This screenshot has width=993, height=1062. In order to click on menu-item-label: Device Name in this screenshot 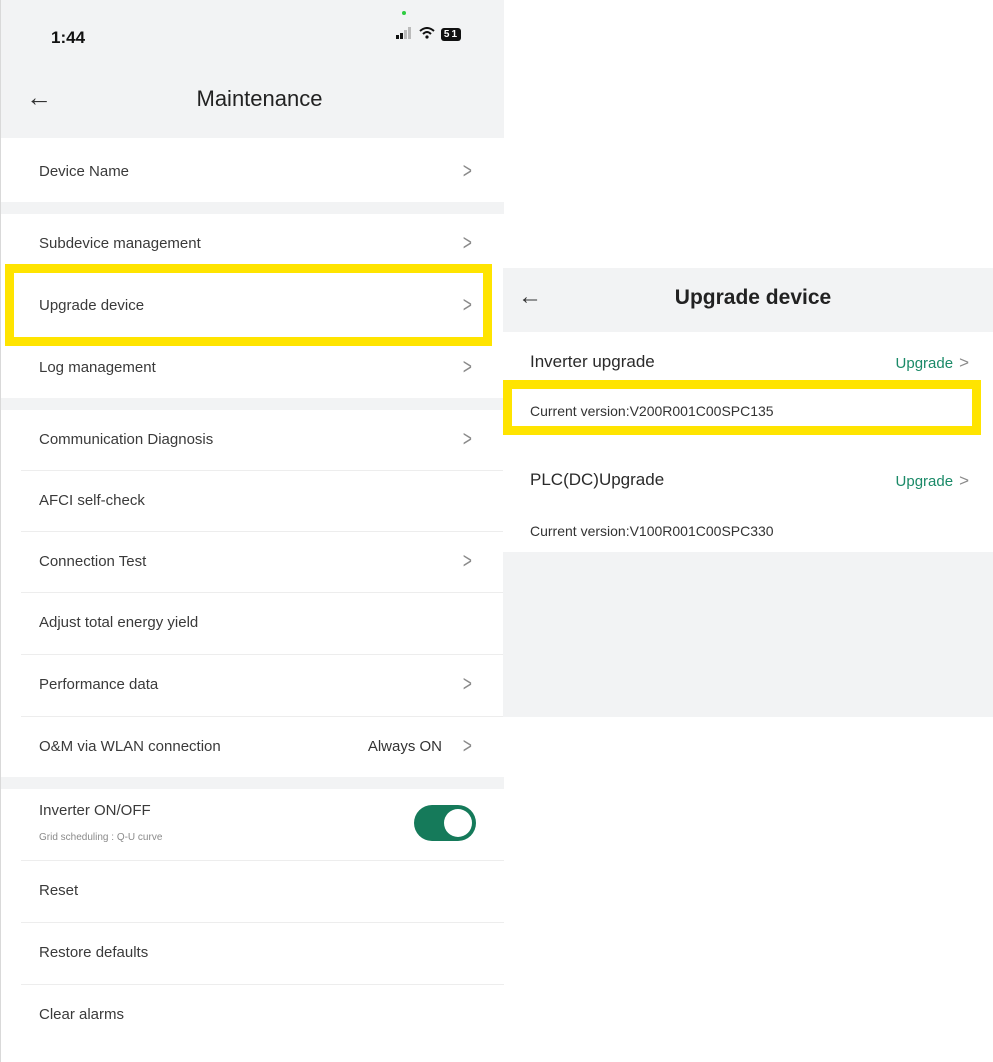, I will do `click(84, 171)`.